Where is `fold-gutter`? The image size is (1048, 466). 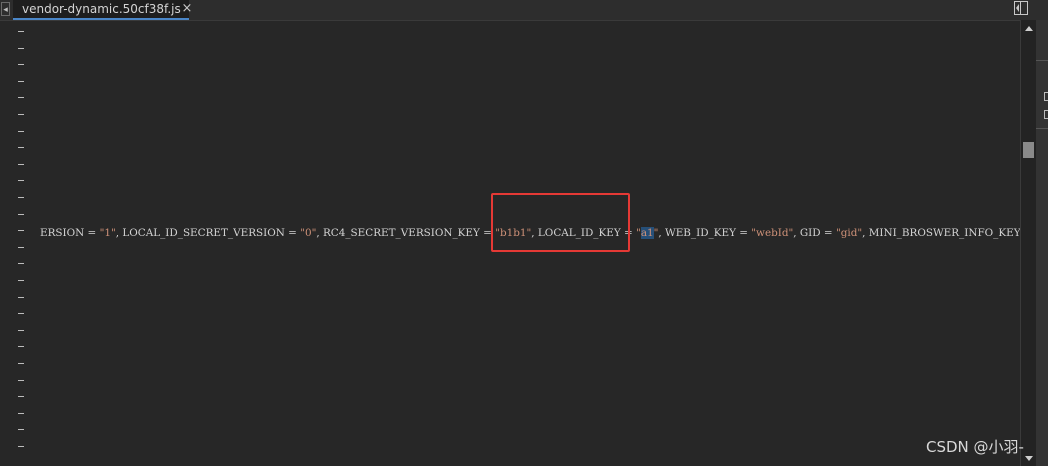 fold-gutter is located at coordinates (22, 243).